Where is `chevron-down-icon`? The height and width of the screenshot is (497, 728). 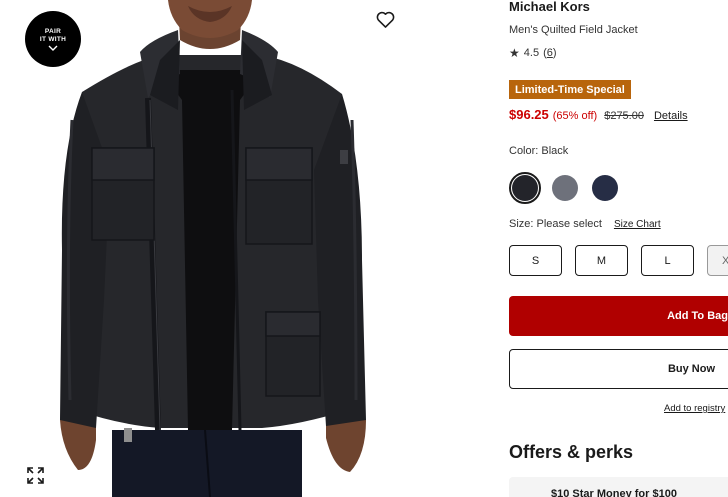
chevron-down-icon is located at coordinates (53, 48).